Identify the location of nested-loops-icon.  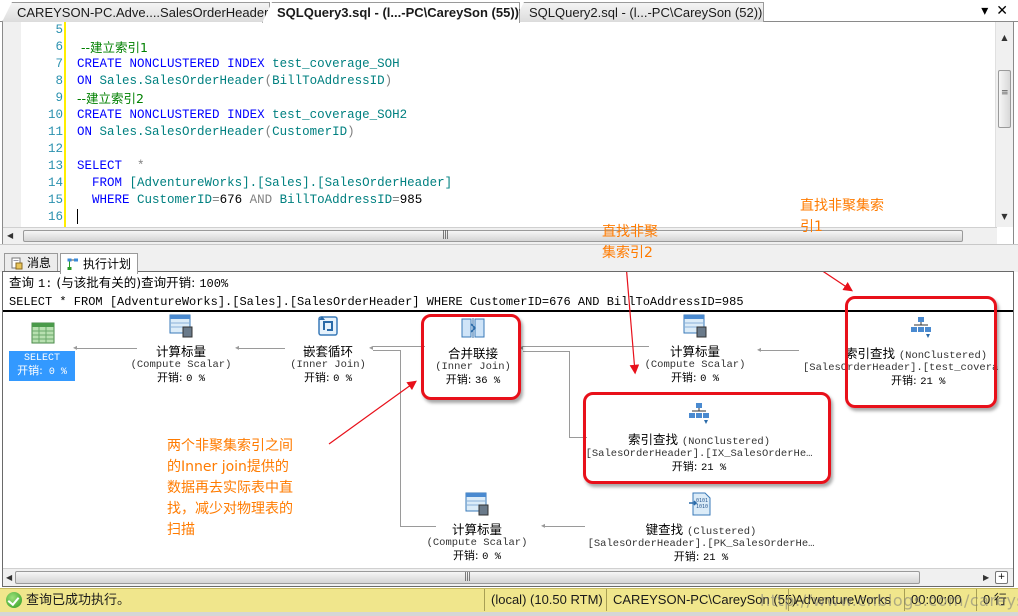
(328, 326).